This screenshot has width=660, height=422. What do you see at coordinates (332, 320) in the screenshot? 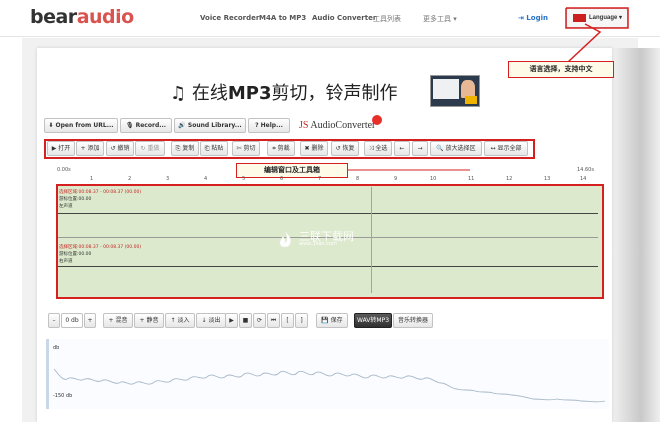
I see `save-button: 💾 保存` at bounding box center [332, 320].